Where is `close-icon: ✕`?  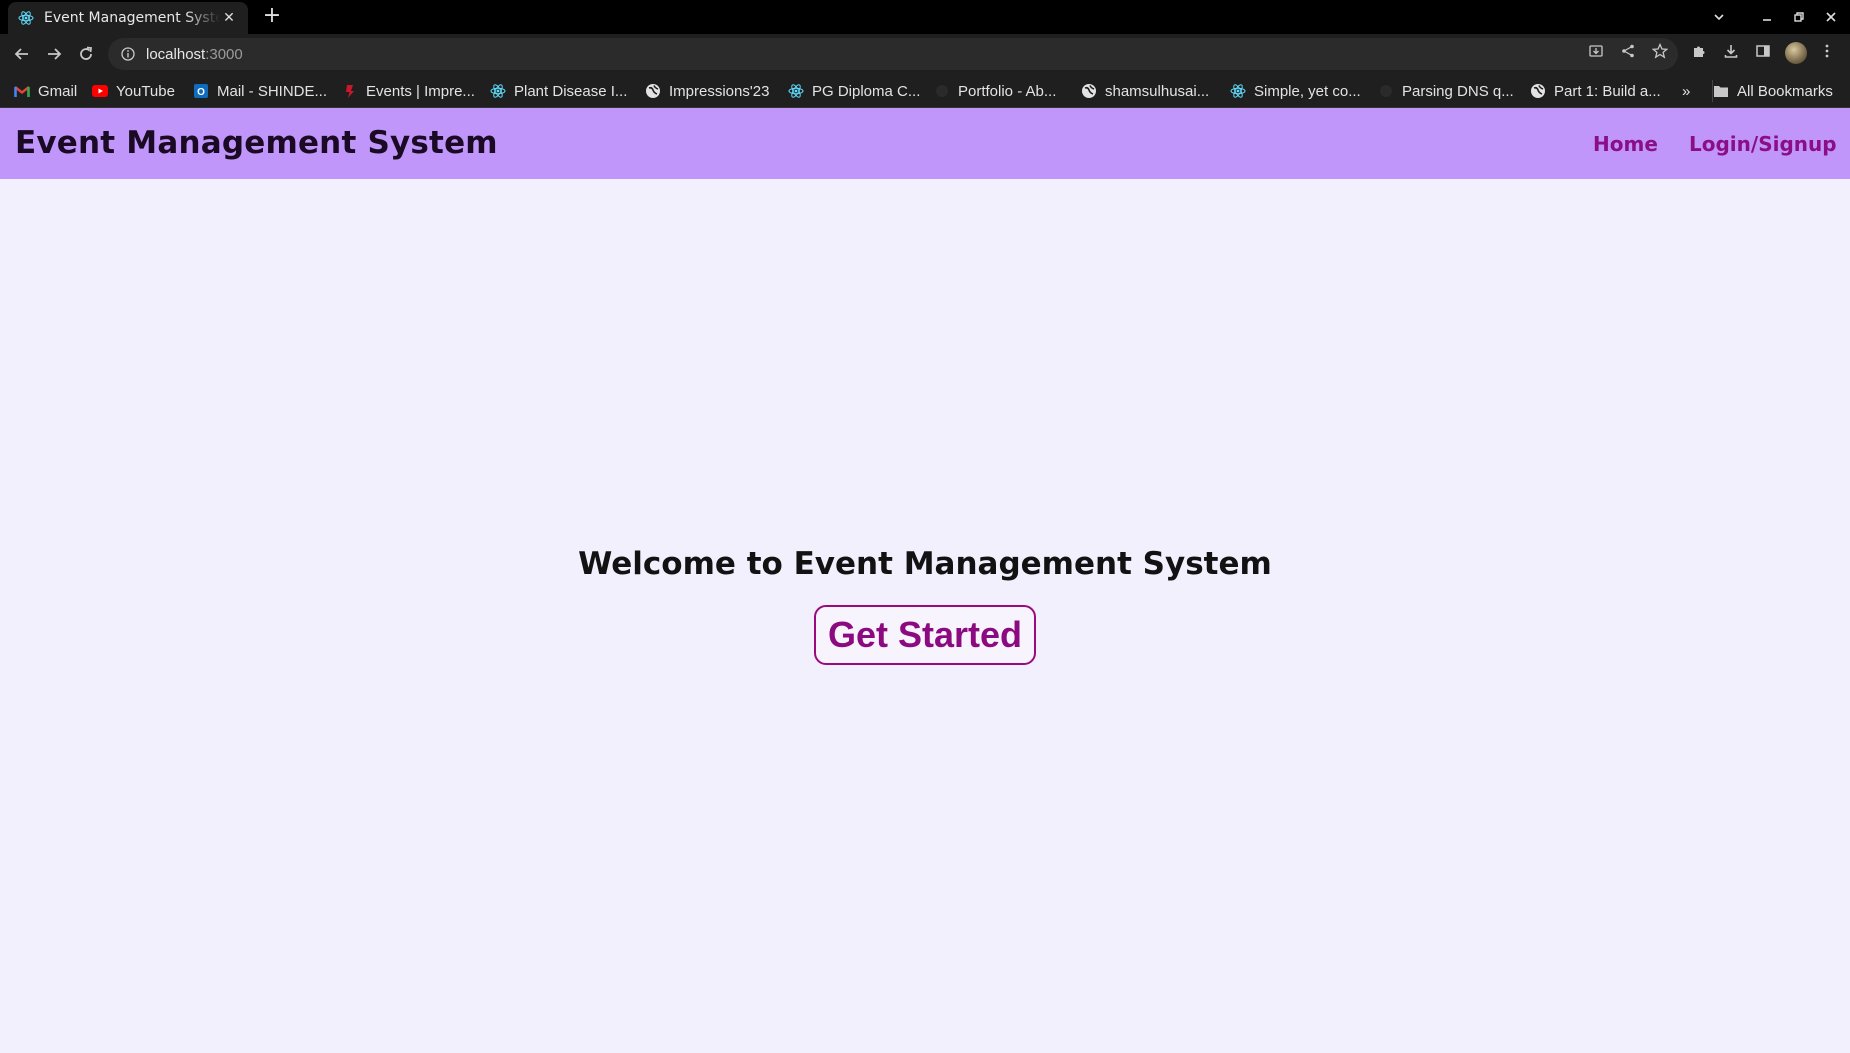
close-icon: ✕ is located at coordinates (229, 18).